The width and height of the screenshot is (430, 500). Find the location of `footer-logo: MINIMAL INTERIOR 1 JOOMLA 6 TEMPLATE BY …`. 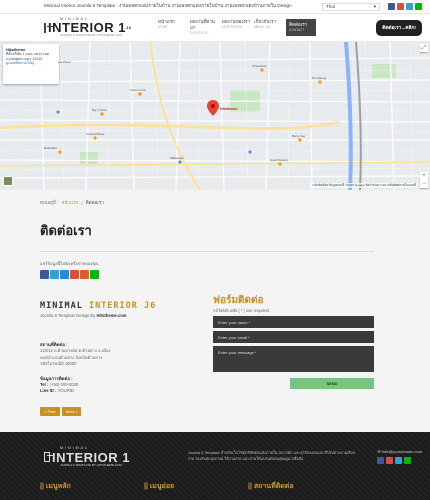

footer-logo: MINIMAL INTERIOR 1 JOOMLA 6 TEMPLATE BY … is located at coordinates (87, 456).